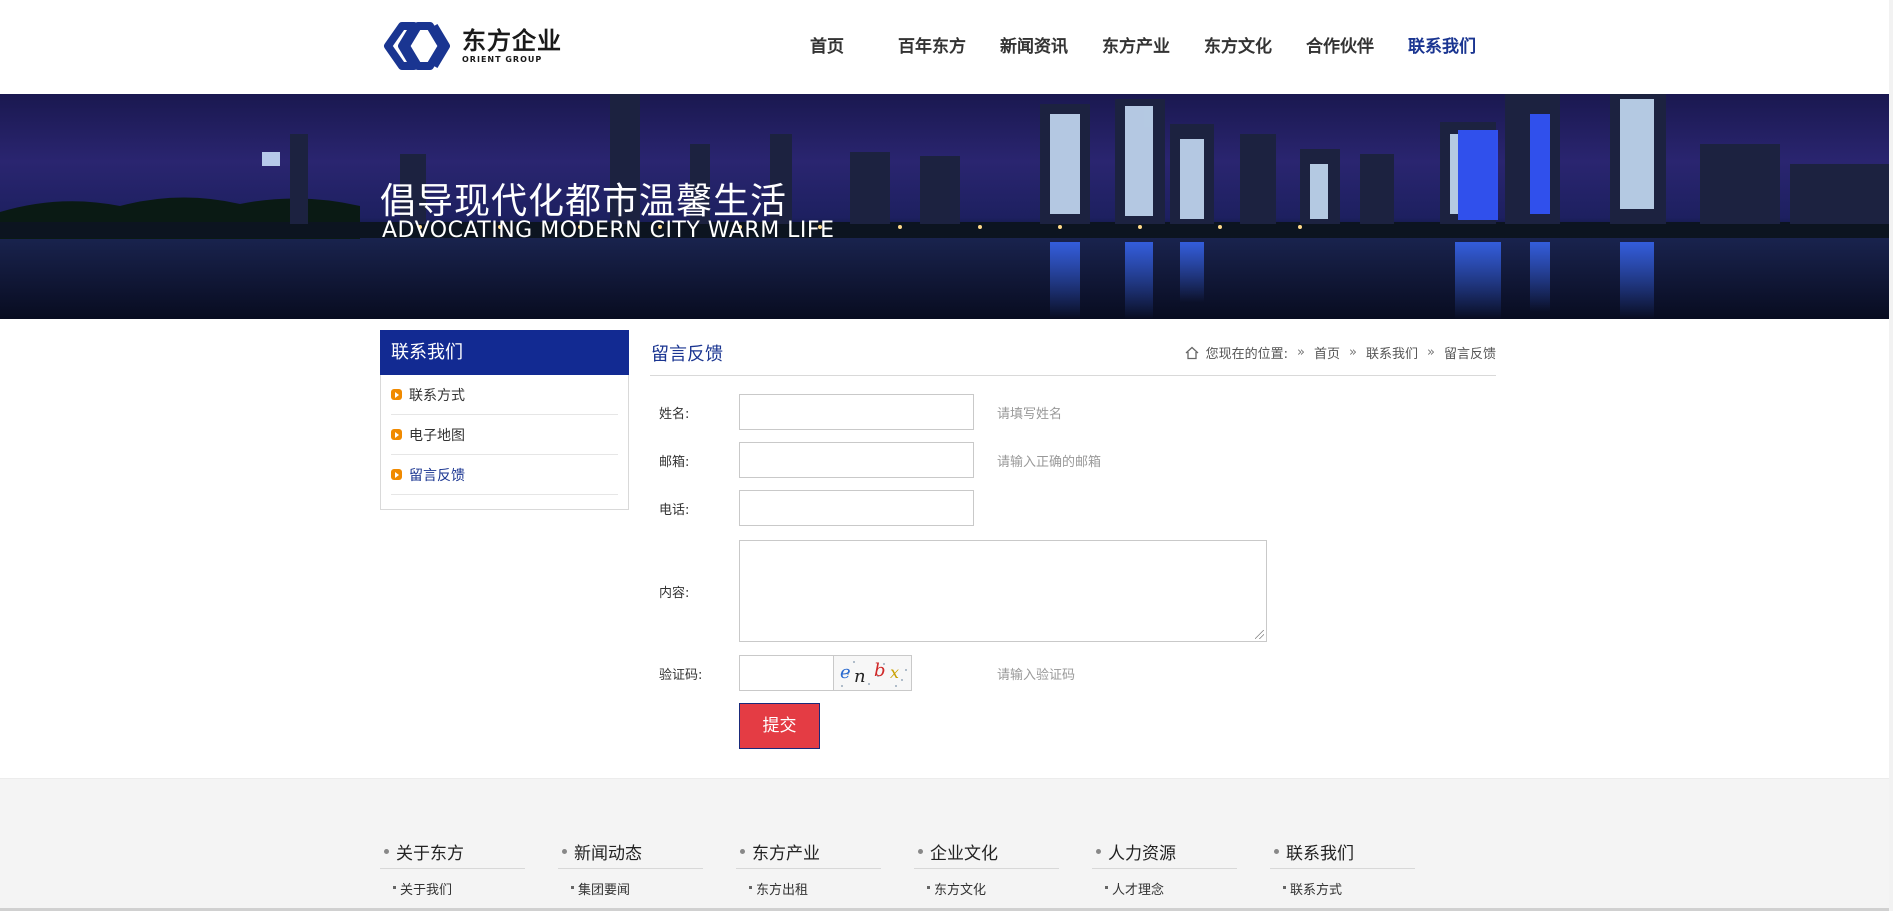 The image size is (1893, 911). I want to click on sidebar-item-label: 电子地图, so click(437, 435).